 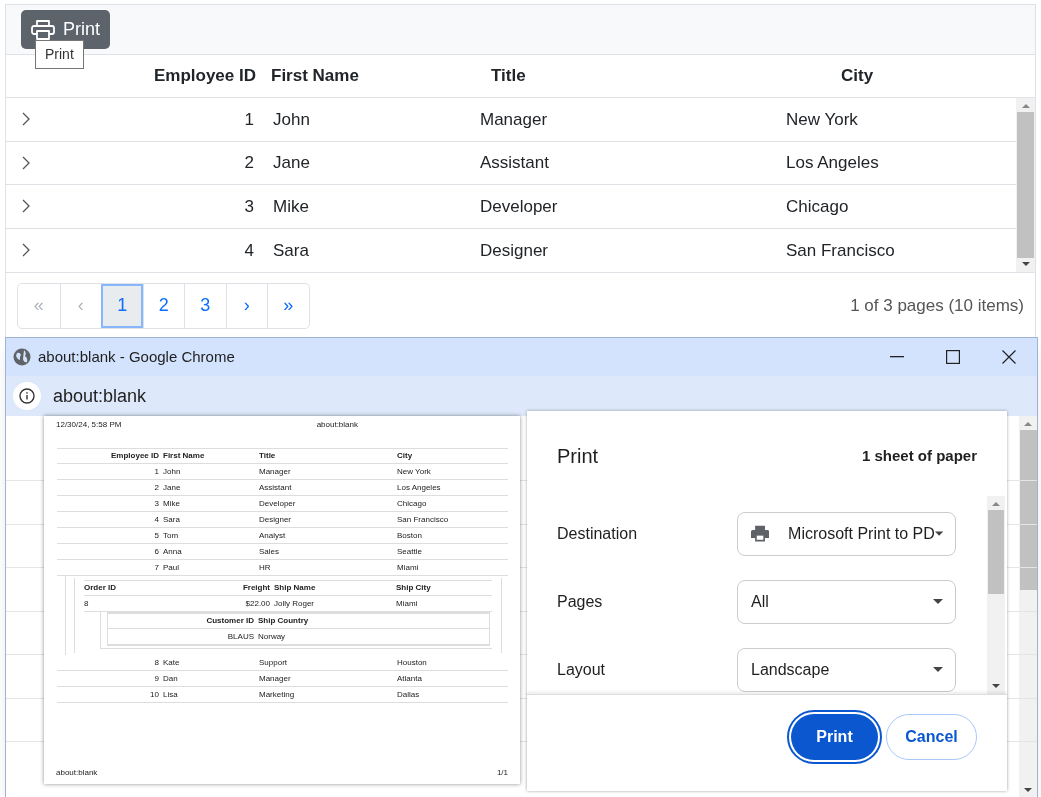 What do you see at coordinates (269, 551) in the screenshot?
I see `preview-cell-text: Sales` at bounding box center [269, 551].